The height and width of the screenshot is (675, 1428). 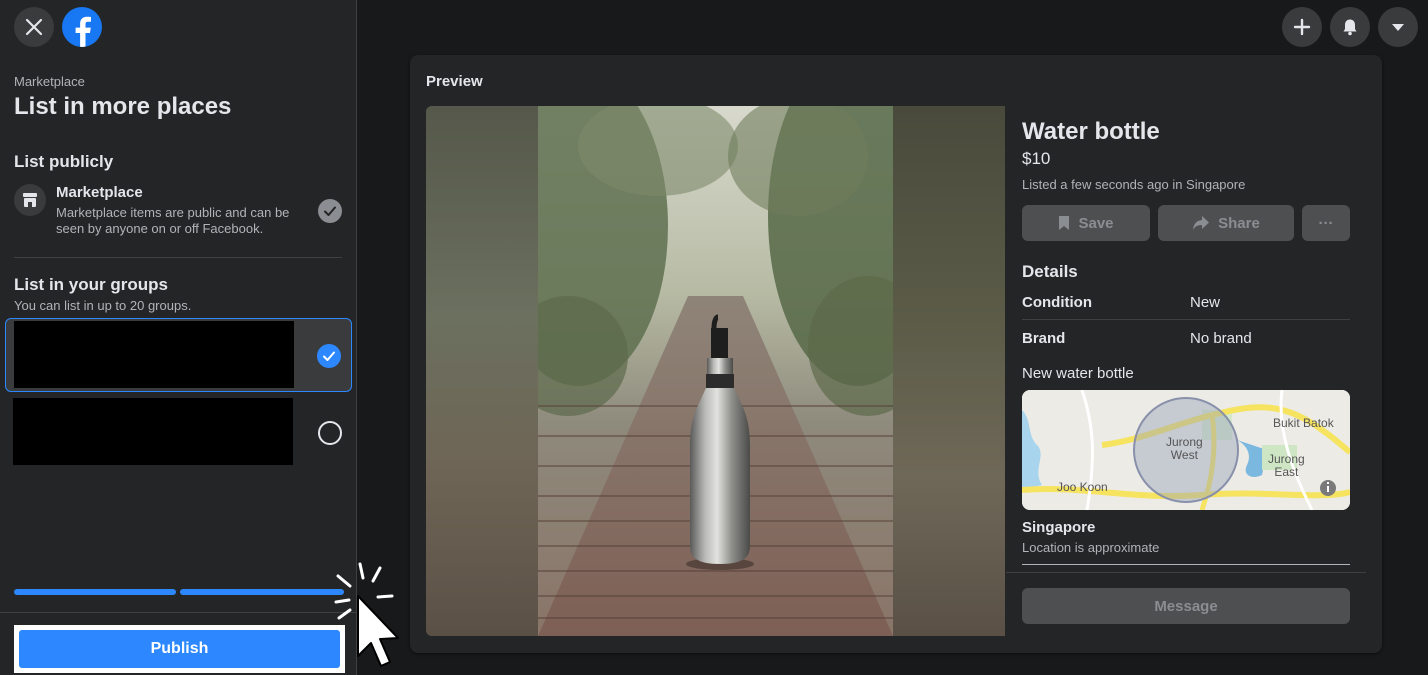 I want to click on breadcrumb: Marketplace, so click(x=49, y=81).